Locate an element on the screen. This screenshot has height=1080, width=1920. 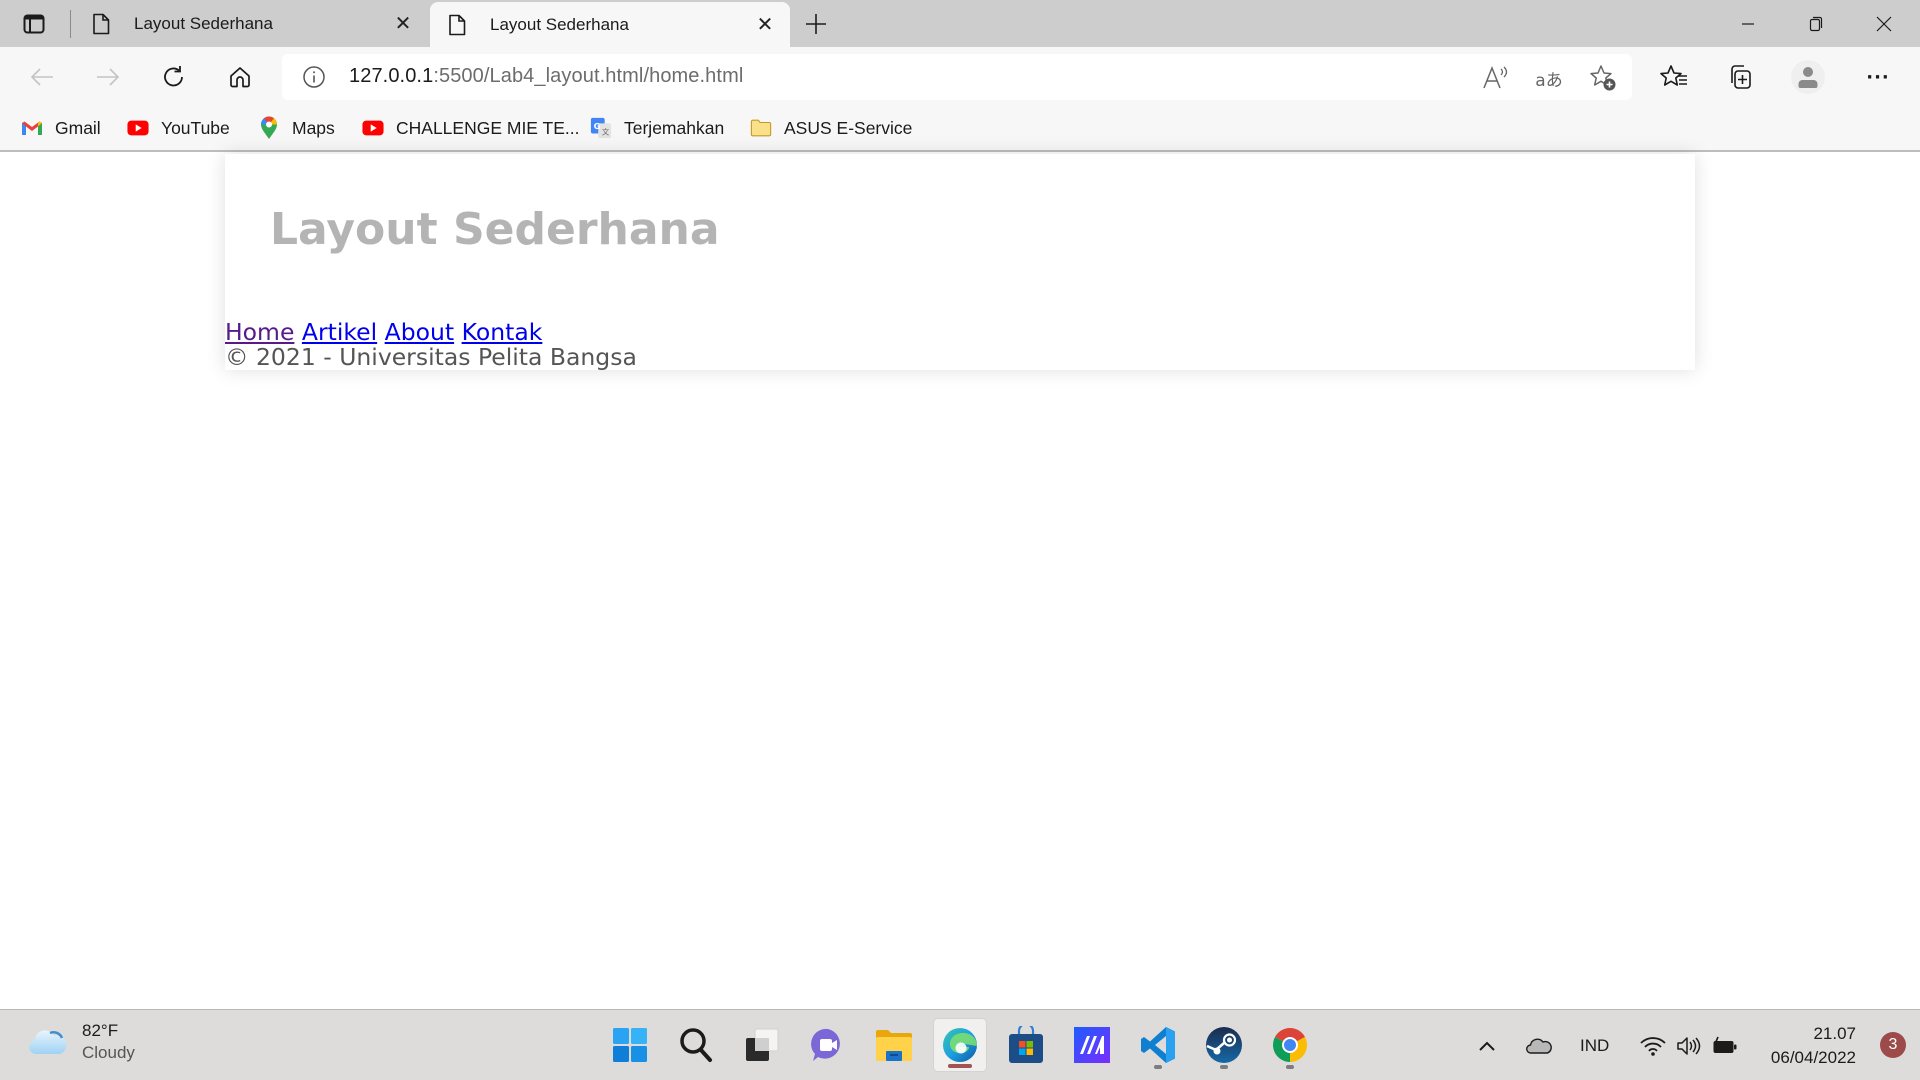
nav-link-home: Home is located at coordinates (259, 332).